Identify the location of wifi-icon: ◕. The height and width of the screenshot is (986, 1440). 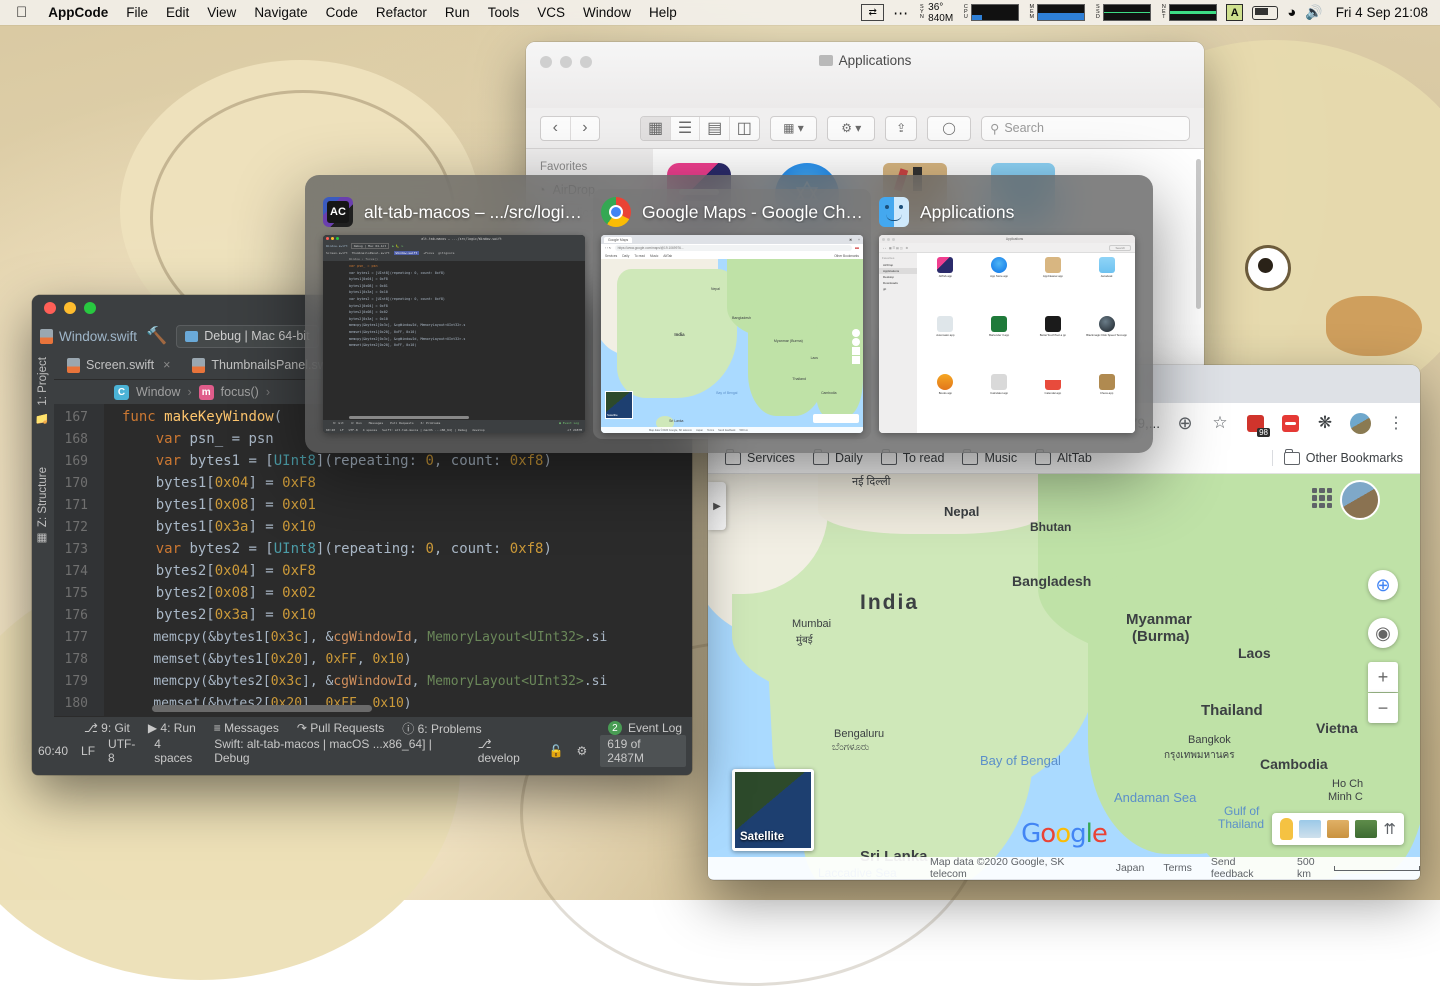
(1291, 12).